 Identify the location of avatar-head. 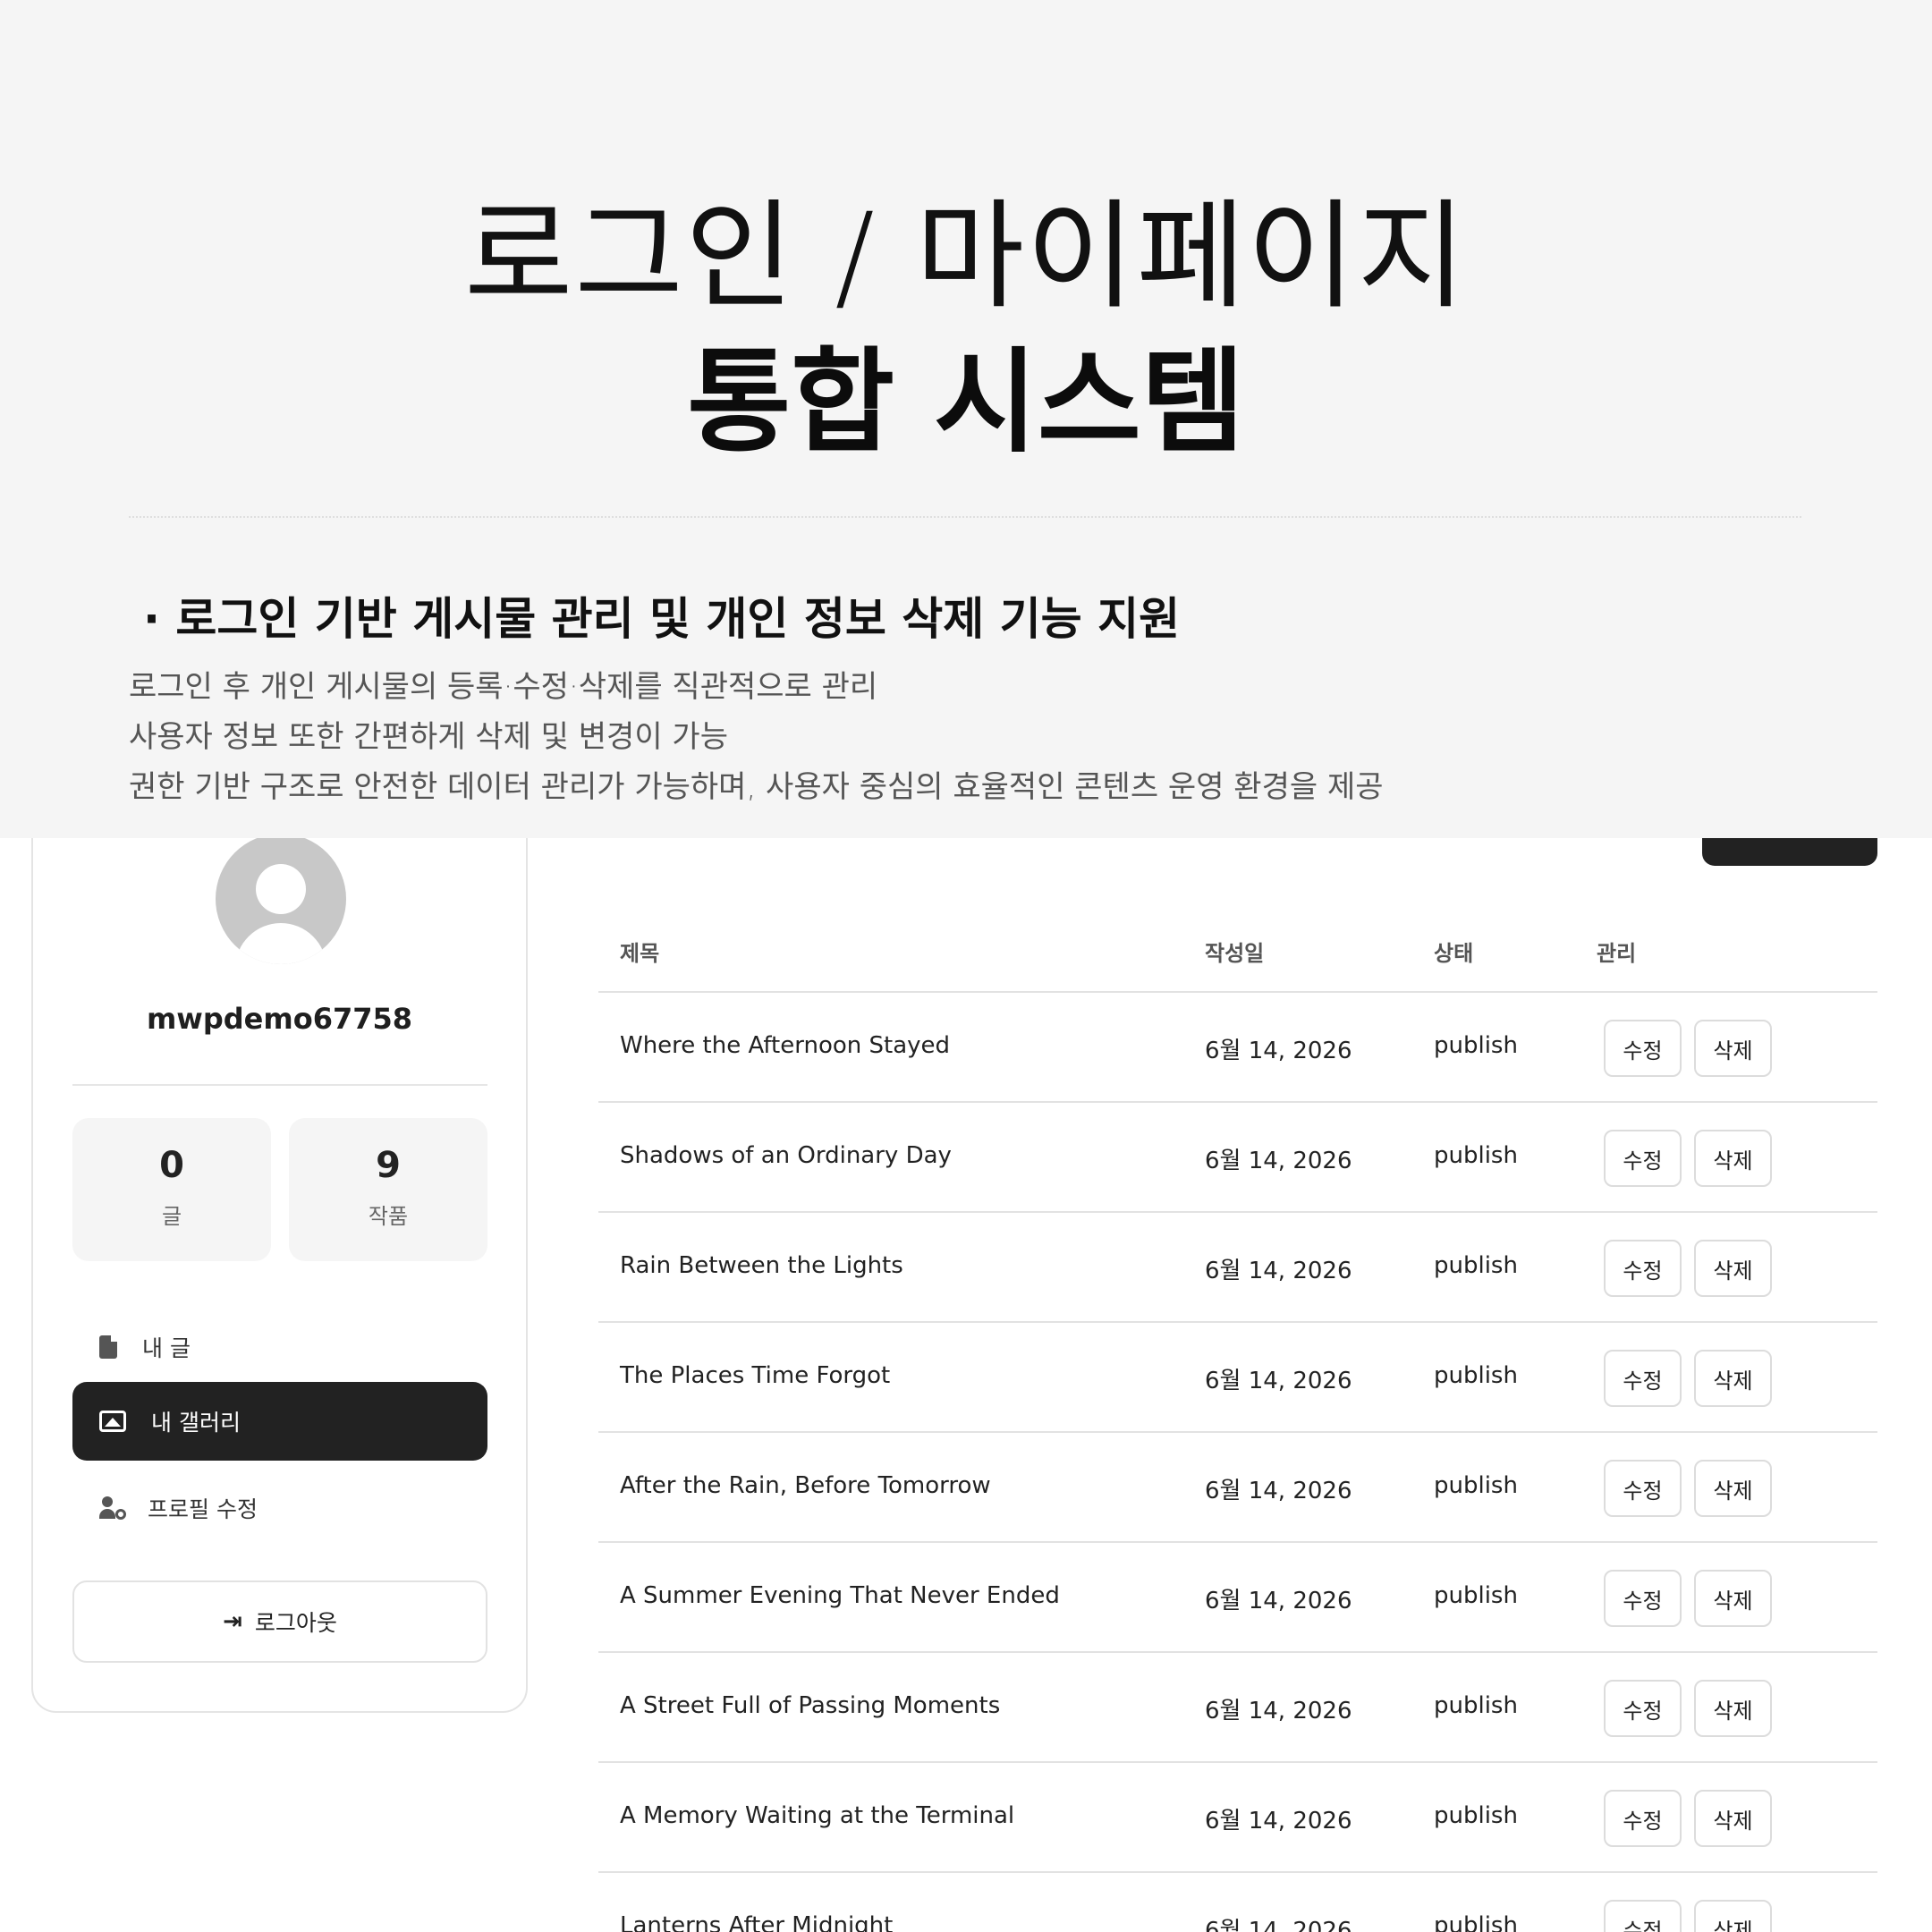
(281, 889).